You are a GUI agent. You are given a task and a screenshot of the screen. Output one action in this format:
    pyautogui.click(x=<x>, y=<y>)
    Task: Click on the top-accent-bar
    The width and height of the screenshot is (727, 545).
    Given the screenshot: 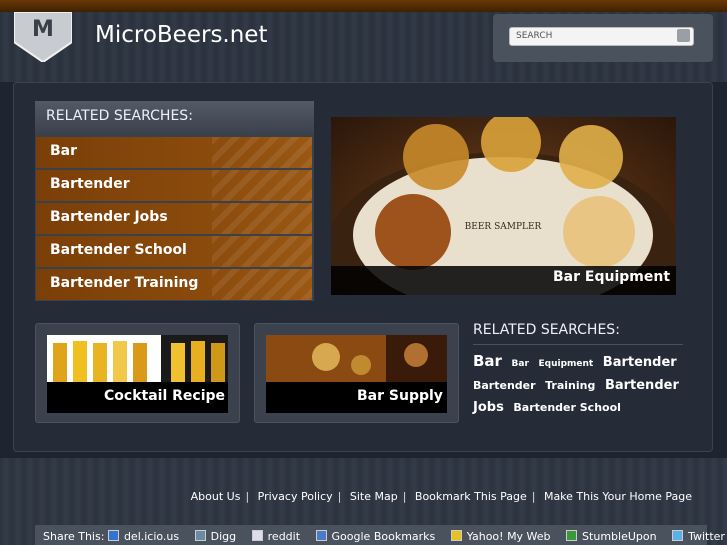 What is the action you would take?
    pyautogui.click(x=363, y=6)
    